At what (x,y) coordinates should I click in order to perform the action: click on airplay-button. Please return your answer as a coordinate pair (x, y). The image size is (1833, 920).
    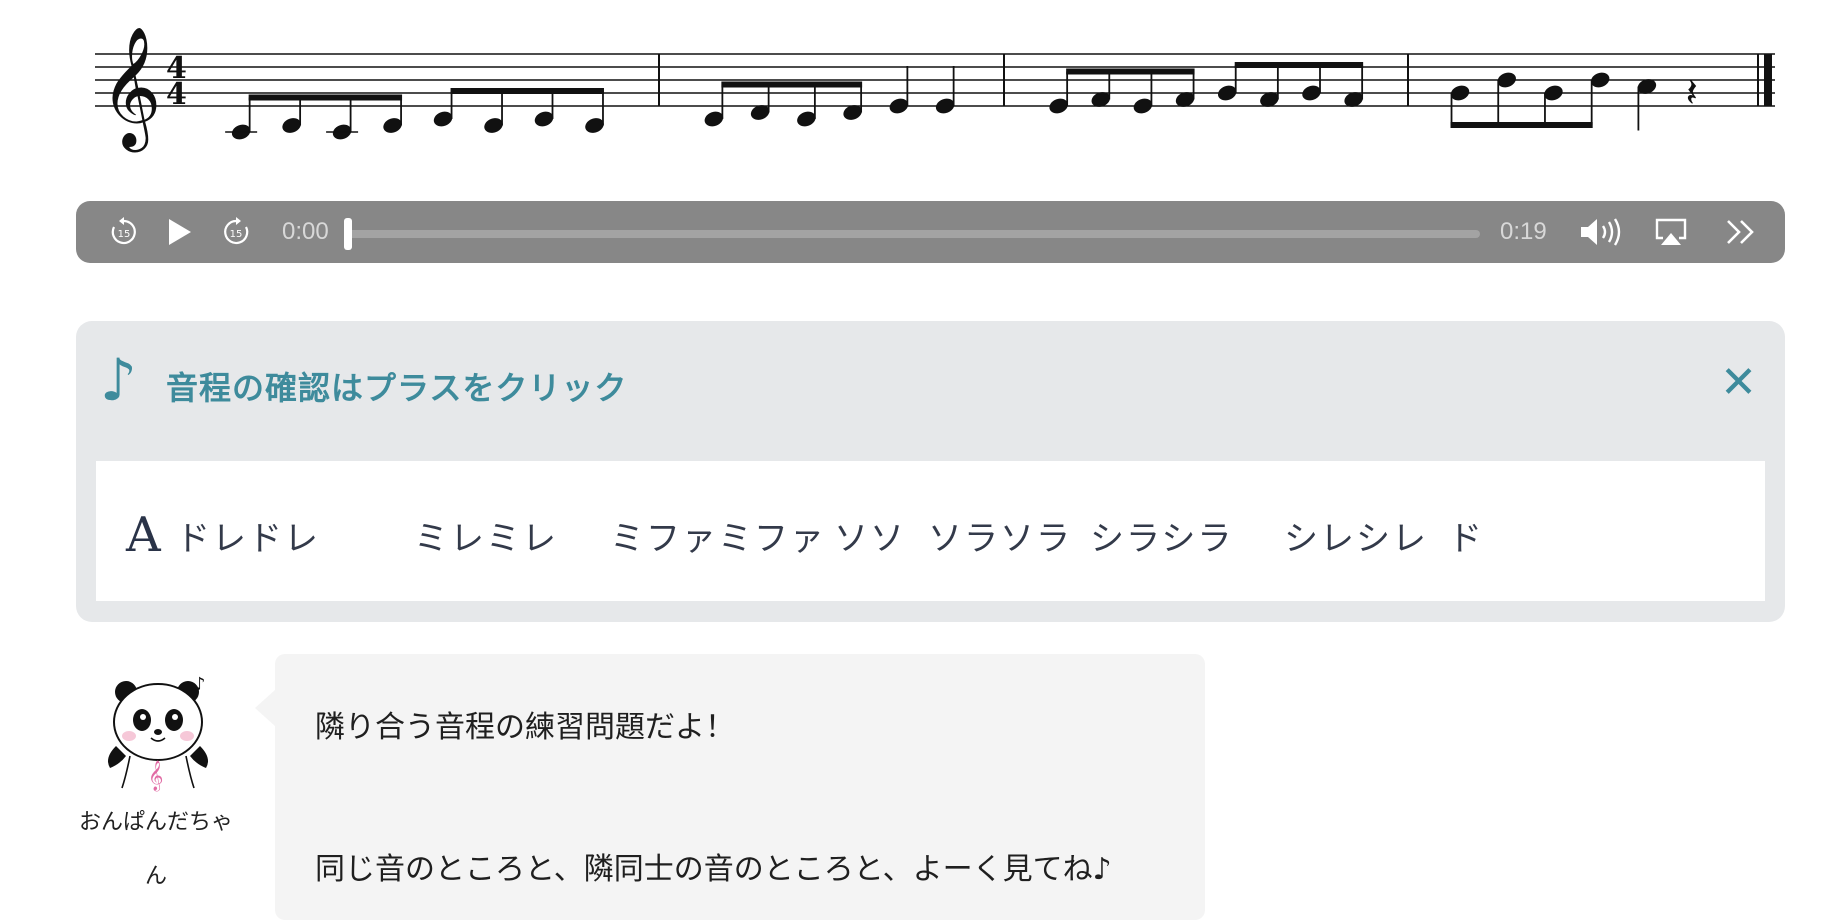
    Looking at the image, I should click on (1671, 232).